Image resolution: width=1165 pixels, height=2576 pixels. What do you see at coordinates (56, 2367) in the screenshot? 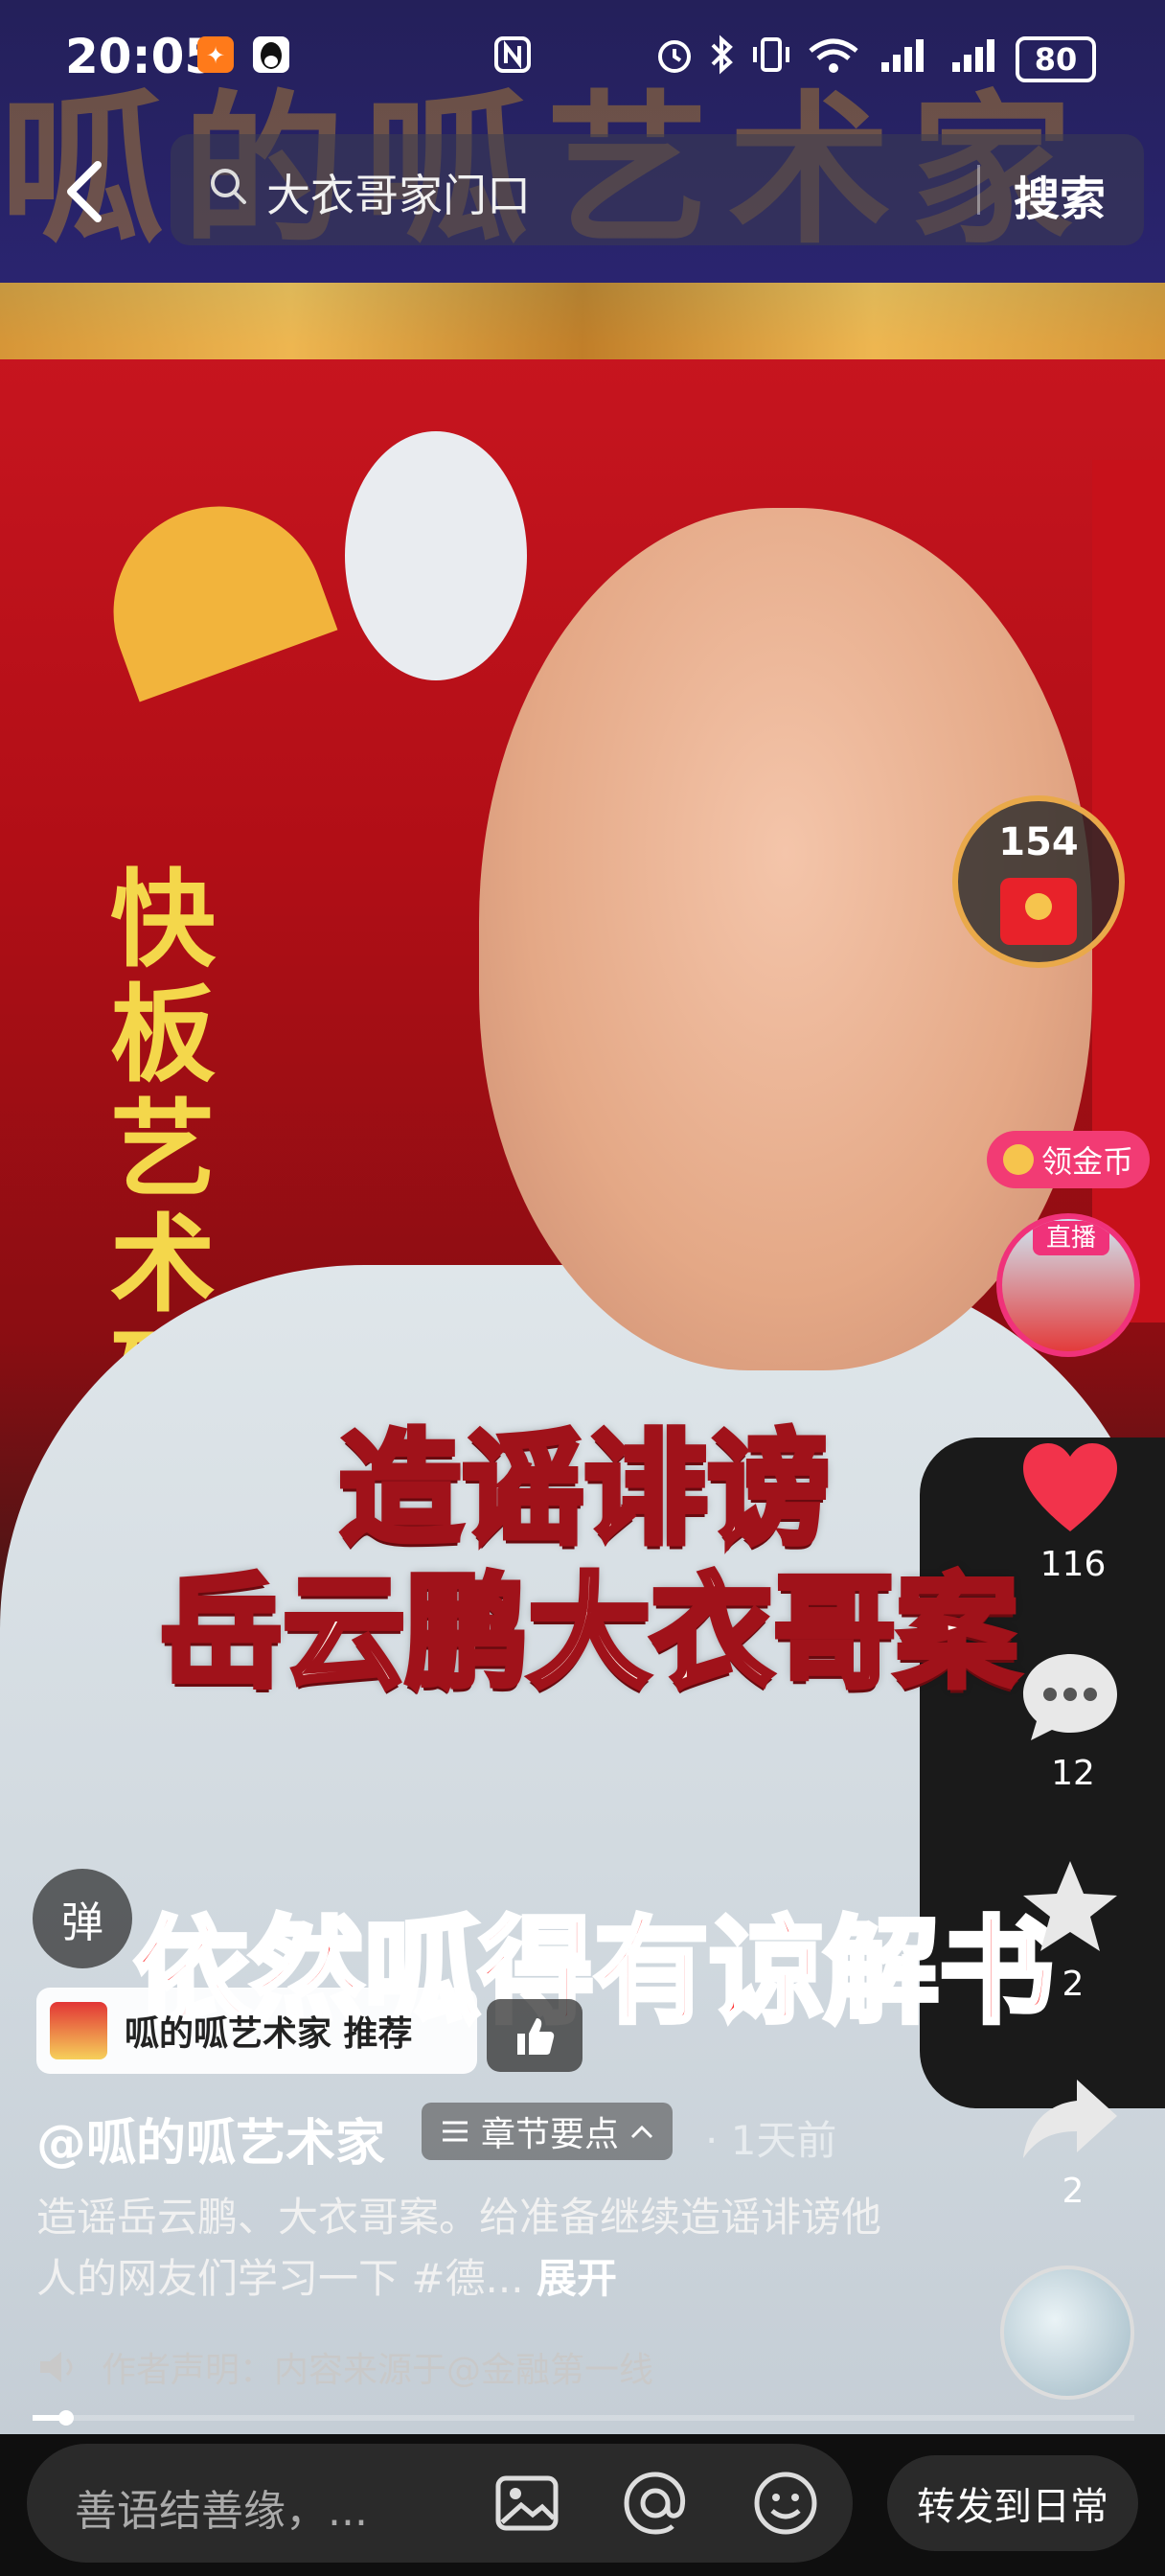
I see `speaker-icon` at bounding box center [56, 2367].